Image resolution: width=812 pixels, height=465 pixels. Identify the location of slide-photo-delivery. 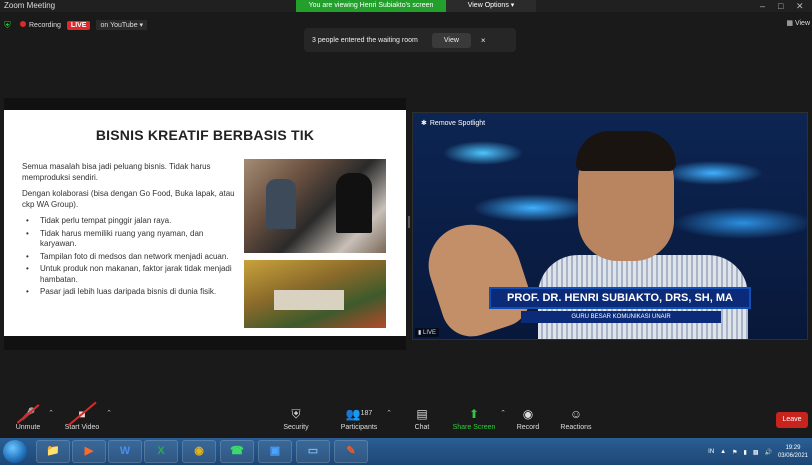
(315, 294).